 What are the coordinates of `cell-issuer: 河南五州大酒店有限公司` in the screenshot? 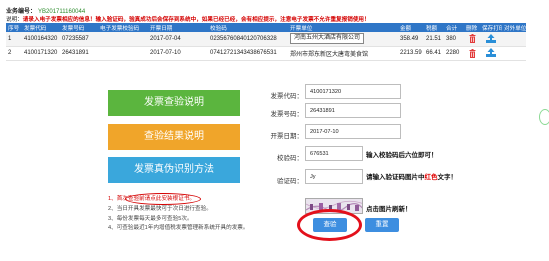 It's located at (343, 39).